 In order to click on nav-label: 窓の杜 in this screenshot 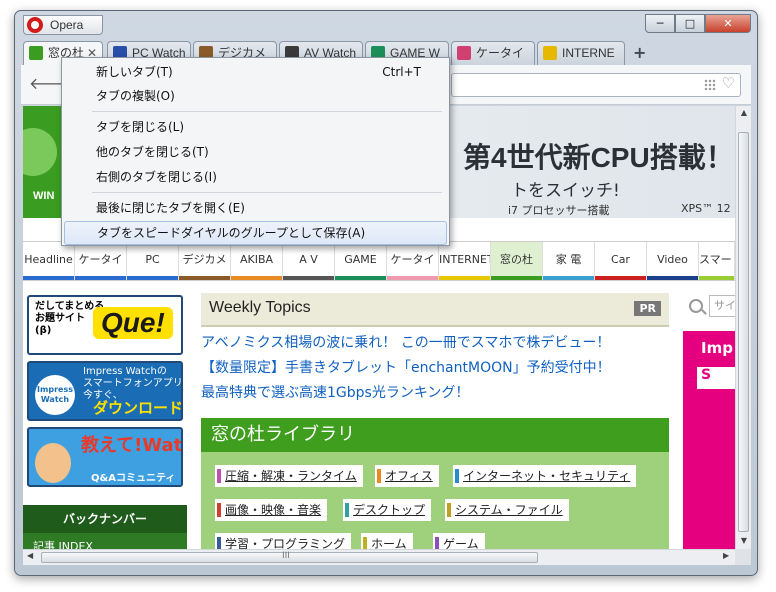, I will do `click(516, 259)`.